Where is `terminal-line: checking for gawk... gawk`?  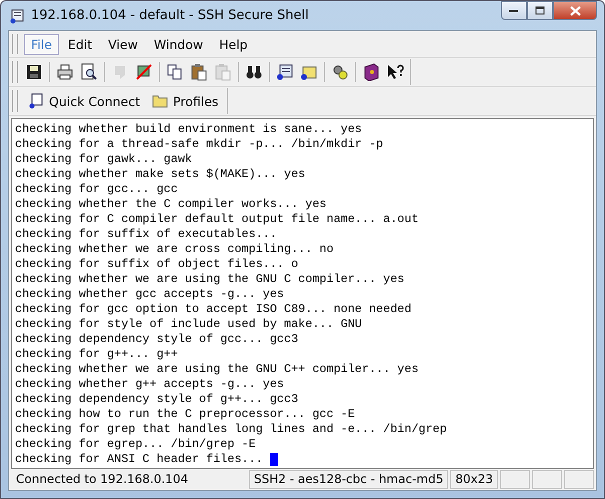
terminal-line: checking for gawk... gawk is located at coordinates (103, 159).